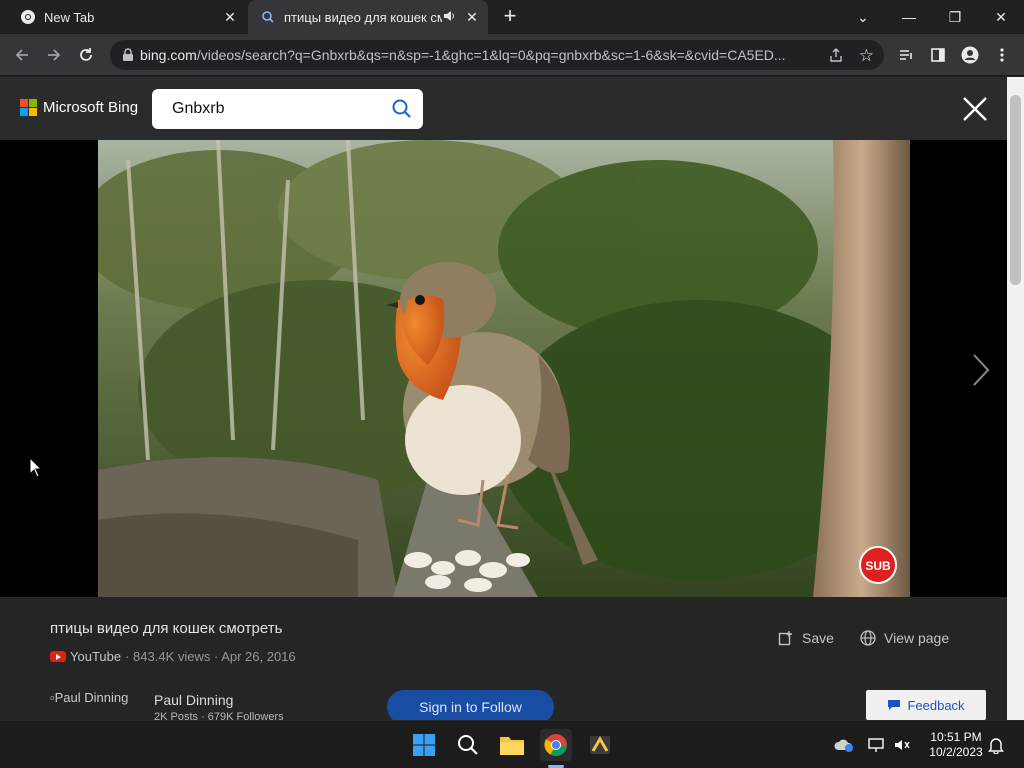 The image size is (1024, 768). I want to click on video-source: YouTube, so click(96, 656).